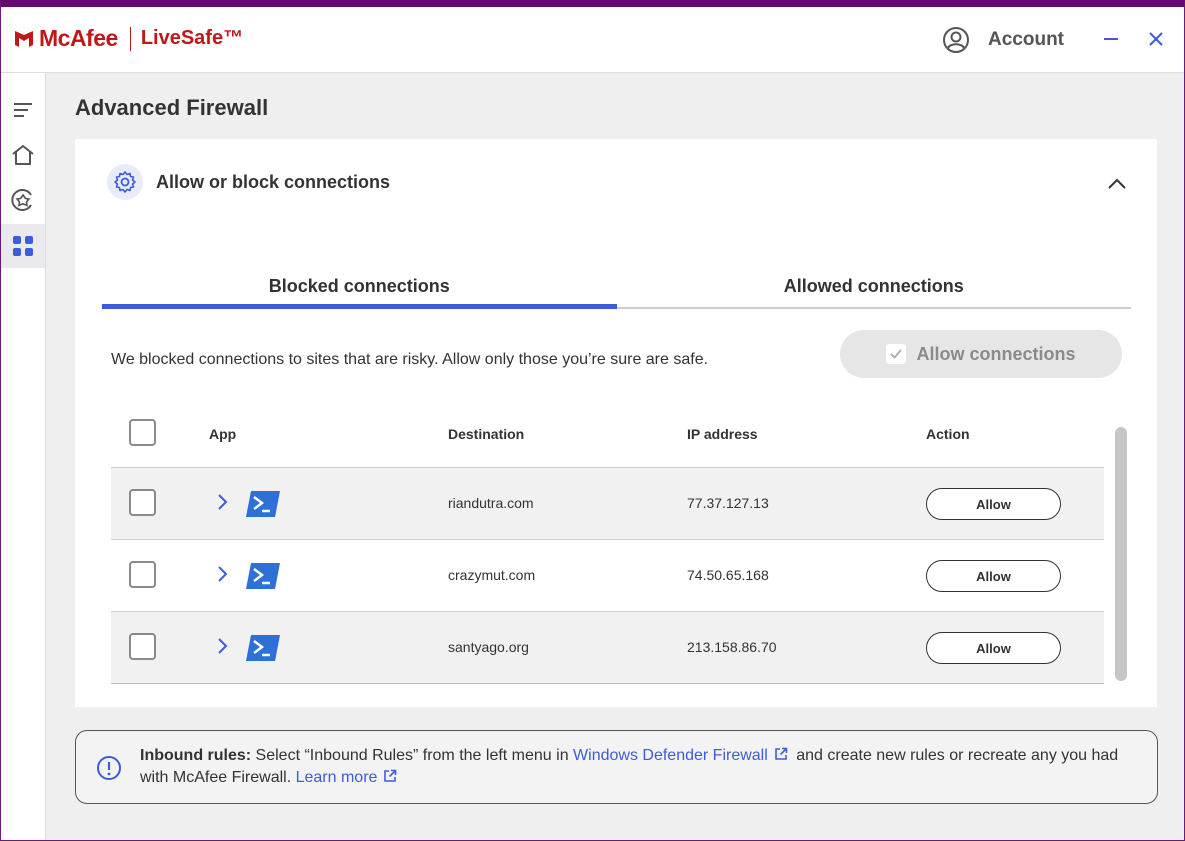  I want to click on protection-icon, so click(21, 200).